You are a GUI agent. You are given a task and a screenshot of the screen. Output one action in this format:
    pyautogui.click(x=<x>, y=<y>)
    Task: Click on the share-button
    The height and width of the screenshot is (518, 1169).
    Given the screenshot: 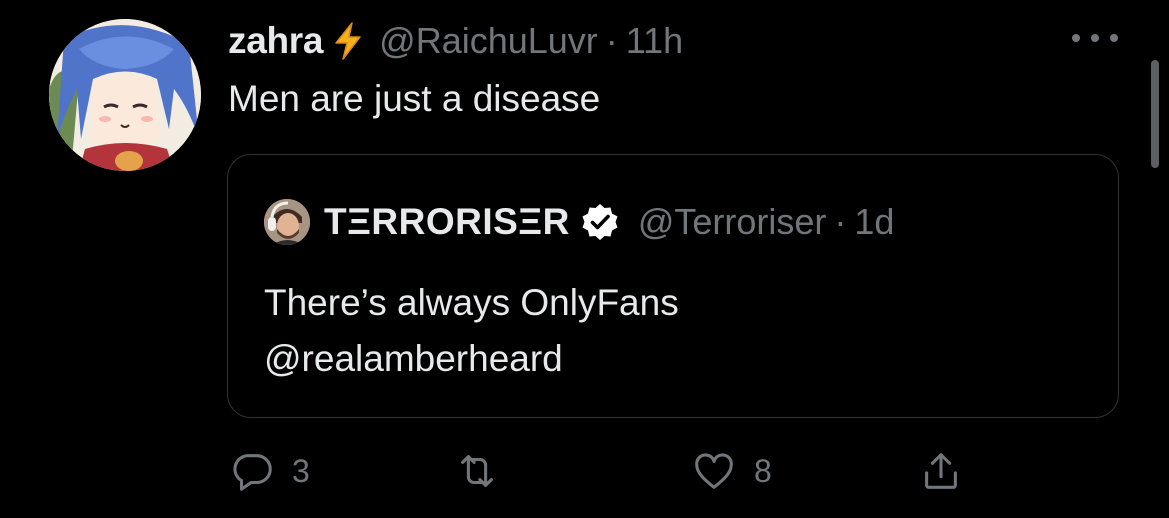 What is the action you would take?
    pyautogui.click(x=941, y=471)
    